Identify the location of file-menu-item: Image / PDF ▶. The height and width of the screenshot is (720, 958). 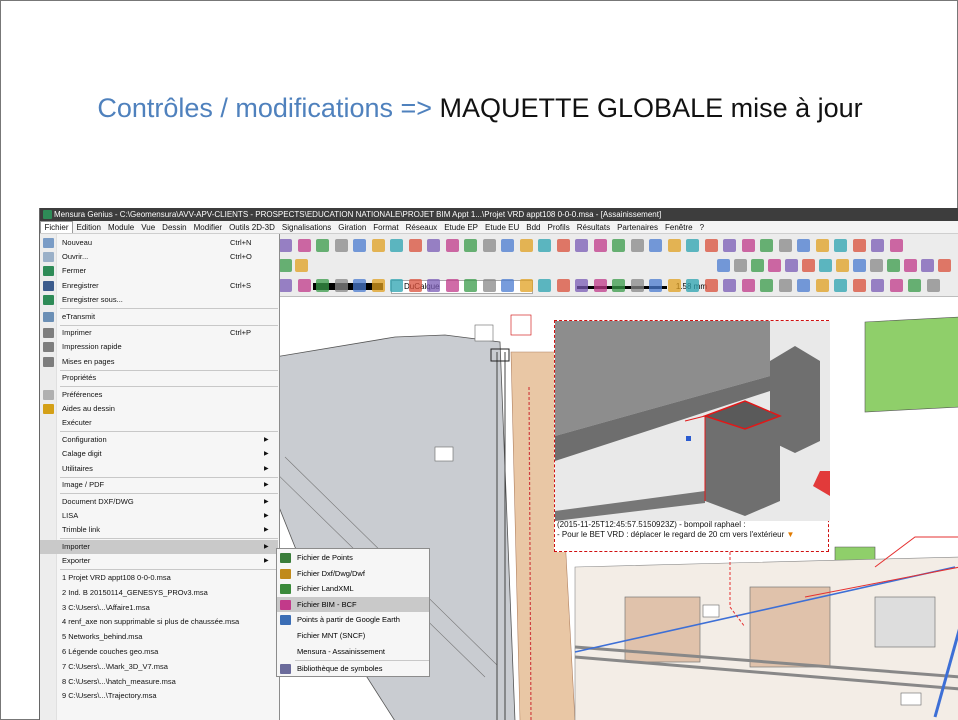
(159, 485).